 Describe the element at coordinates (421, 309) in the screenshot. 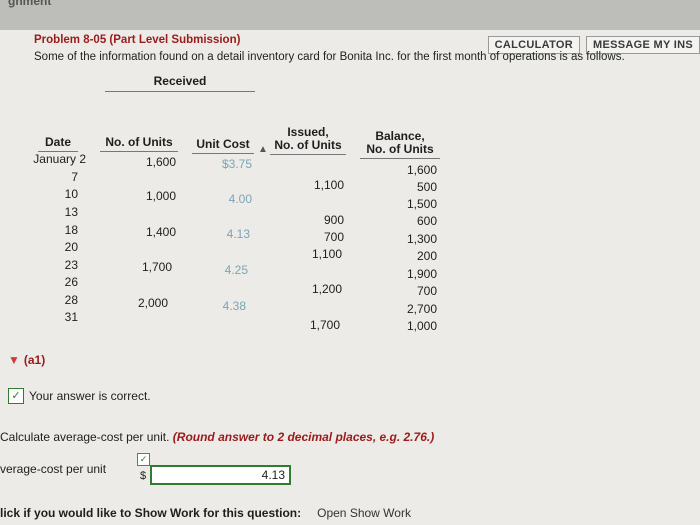

I see `balance-cell: 2,700` at that location.